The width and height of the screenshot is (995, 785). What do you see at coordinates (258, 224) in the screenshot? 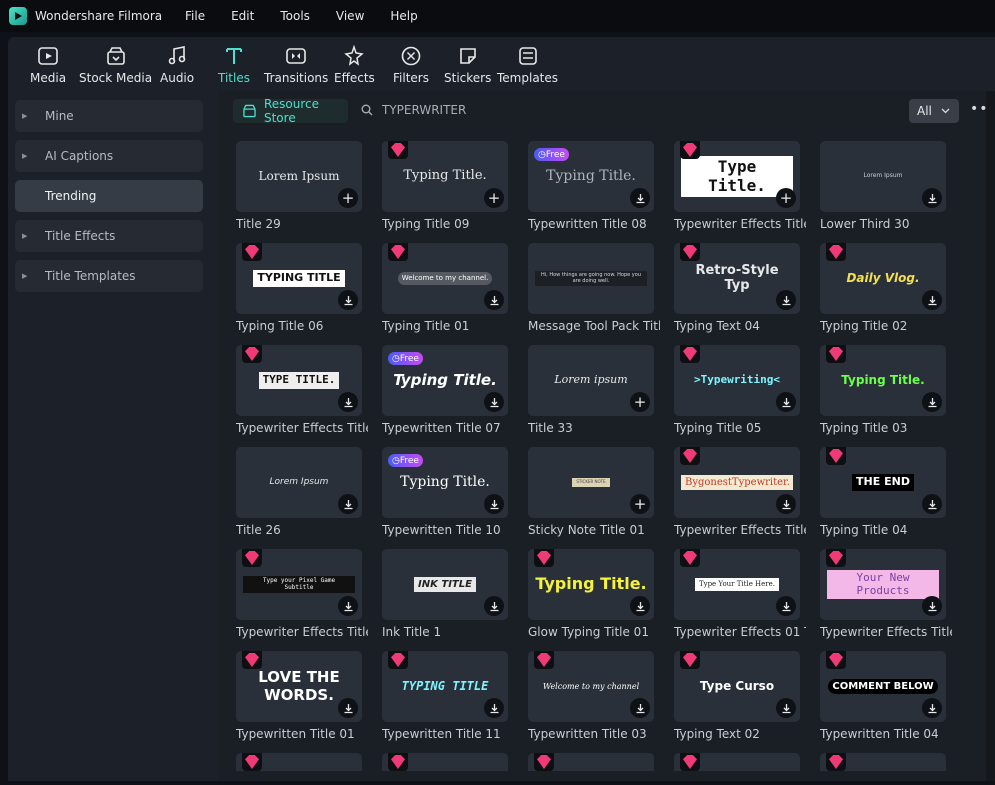
I see `thumbnail-title: Title 29` at bounding box center [258, 224].